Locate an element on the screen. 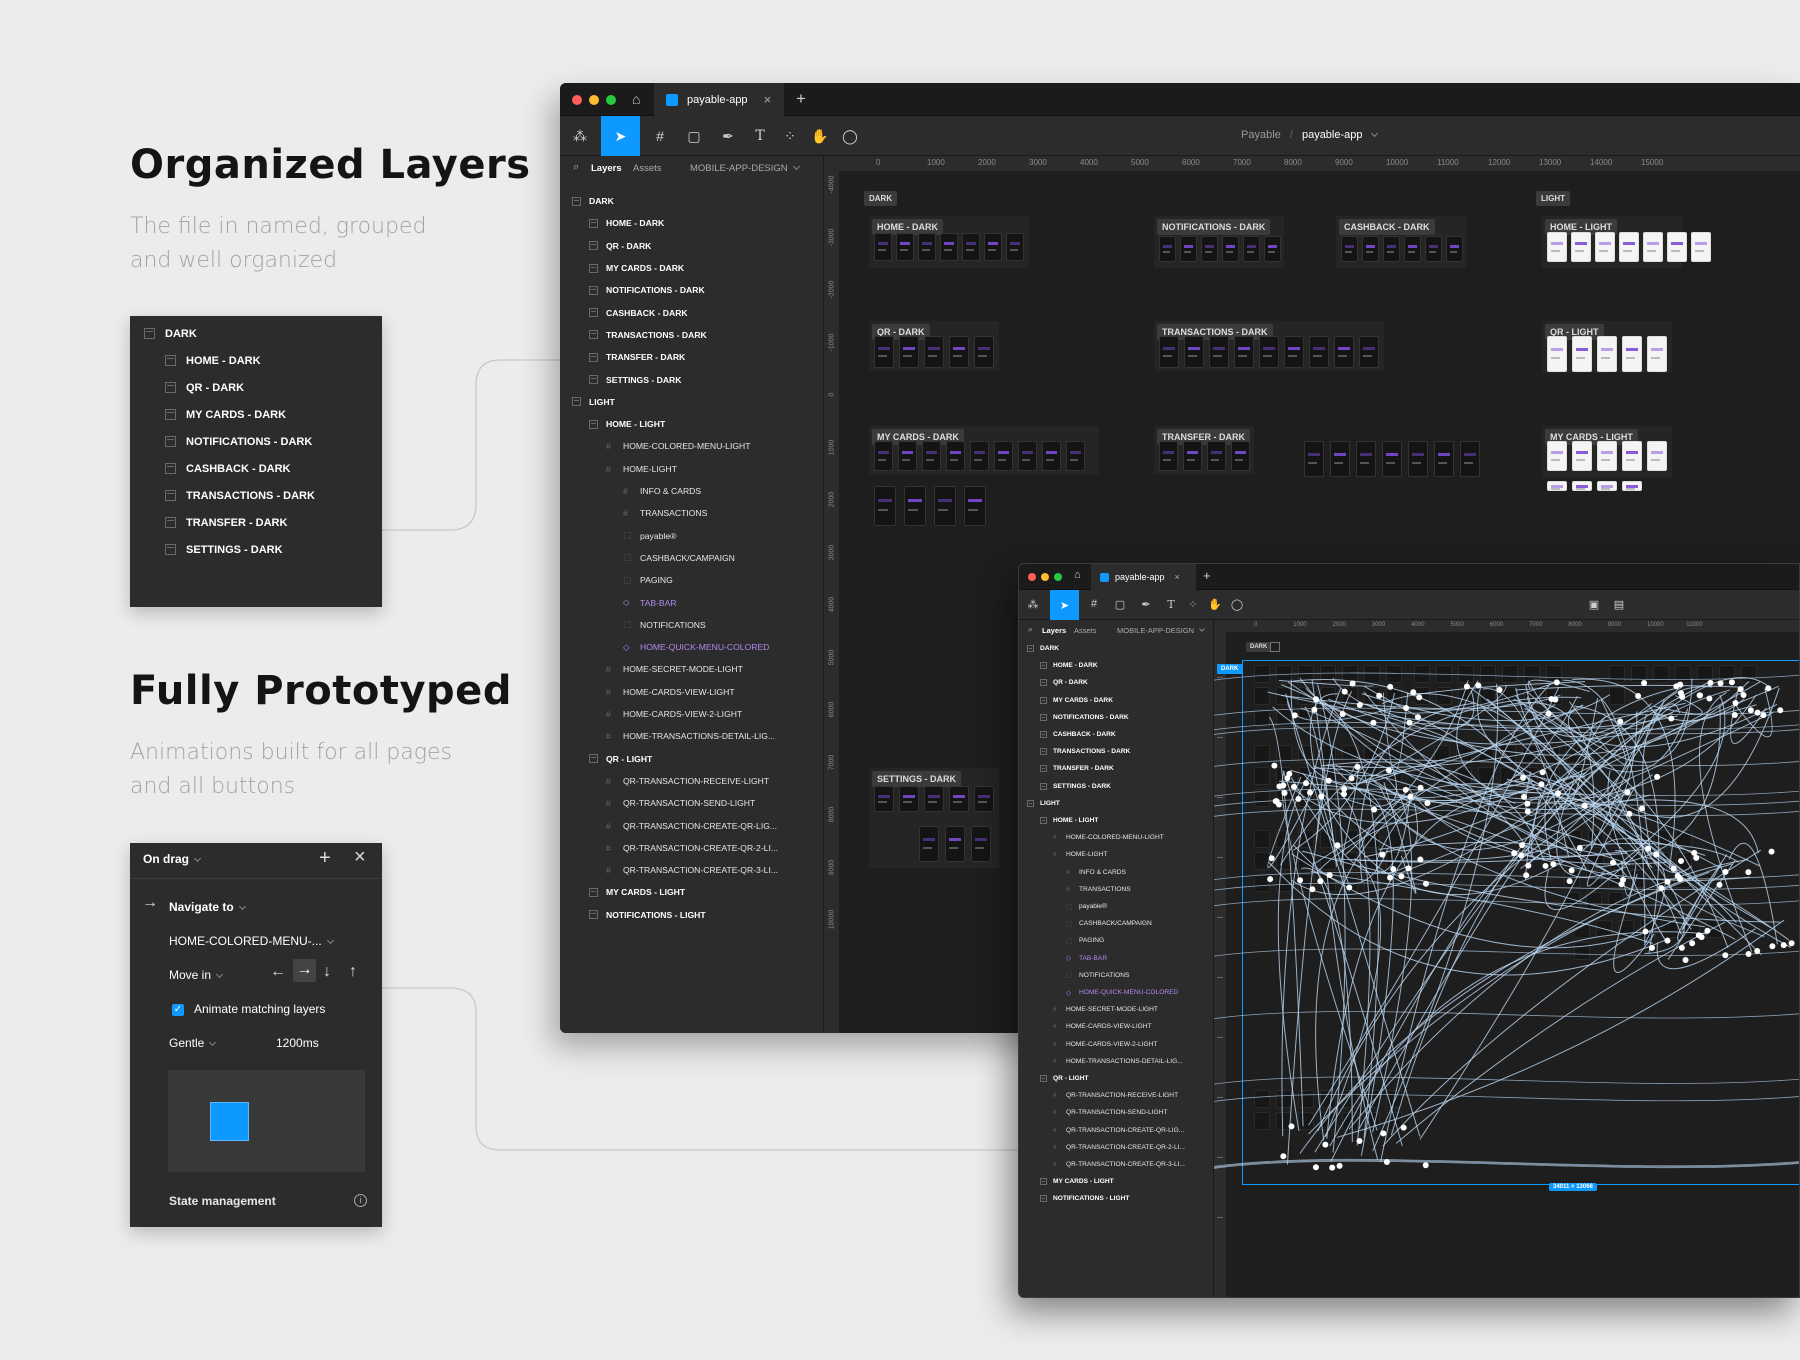 Image resolution: width=1800 pixels, height=1360 pixels. minimize-window-dot is located at coordinates (594, 100).